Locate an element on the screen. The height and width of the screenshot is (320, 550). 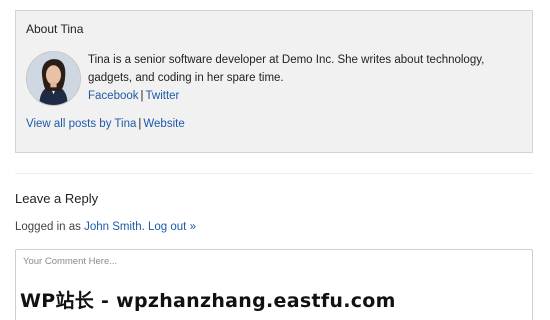
twitter-link: Twitter is located at coordinates (163, 96).